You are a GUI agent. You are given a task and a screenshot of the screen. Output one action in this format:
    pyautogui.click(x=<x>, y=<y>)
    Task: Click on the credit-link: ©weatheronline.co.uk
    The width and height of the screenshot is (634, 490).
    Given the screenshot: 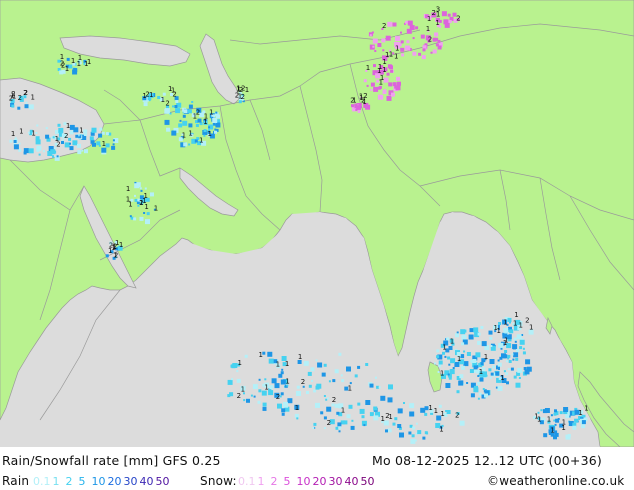 What is the action you would take?
    pyautogui.click(x=555, y=481)
    